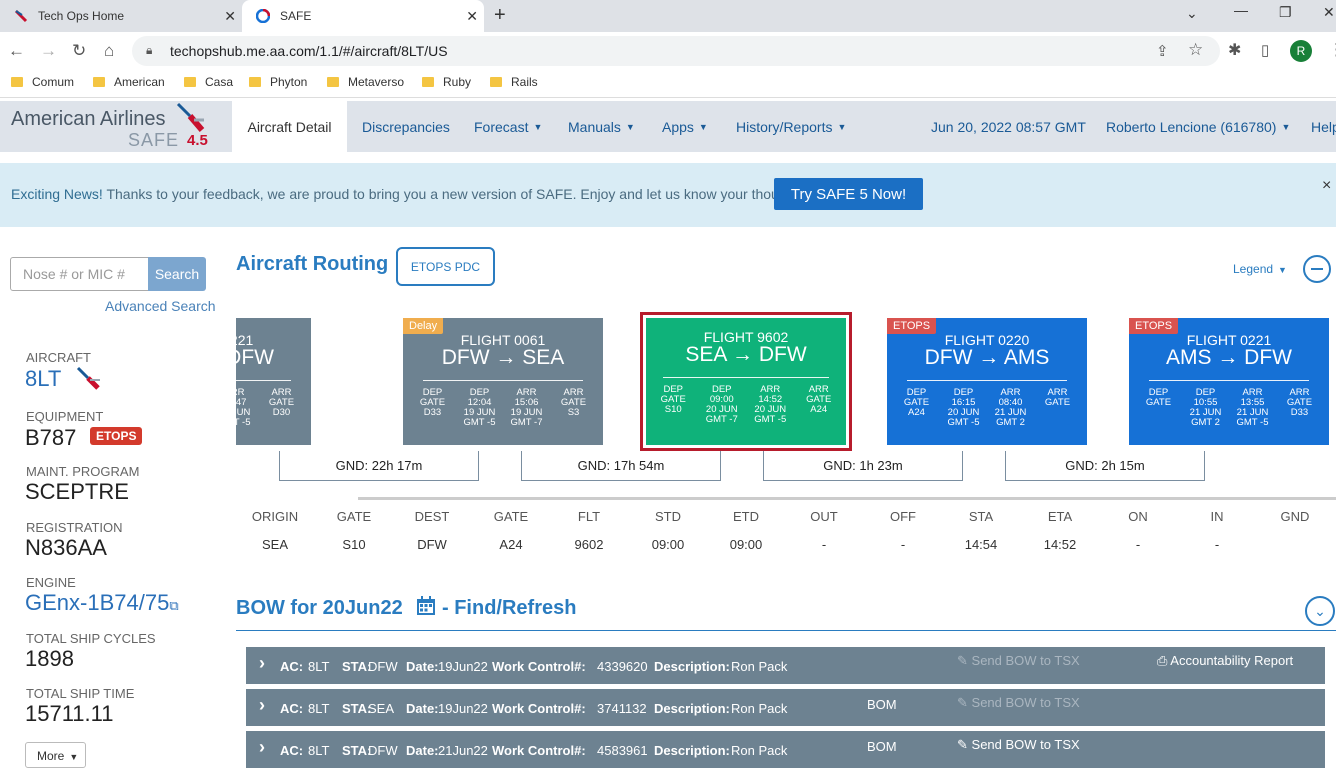 Image resolution: width=1336 pixels, height=768 pixels. I want to click on new-tab-icon: +, so click(500, 15).